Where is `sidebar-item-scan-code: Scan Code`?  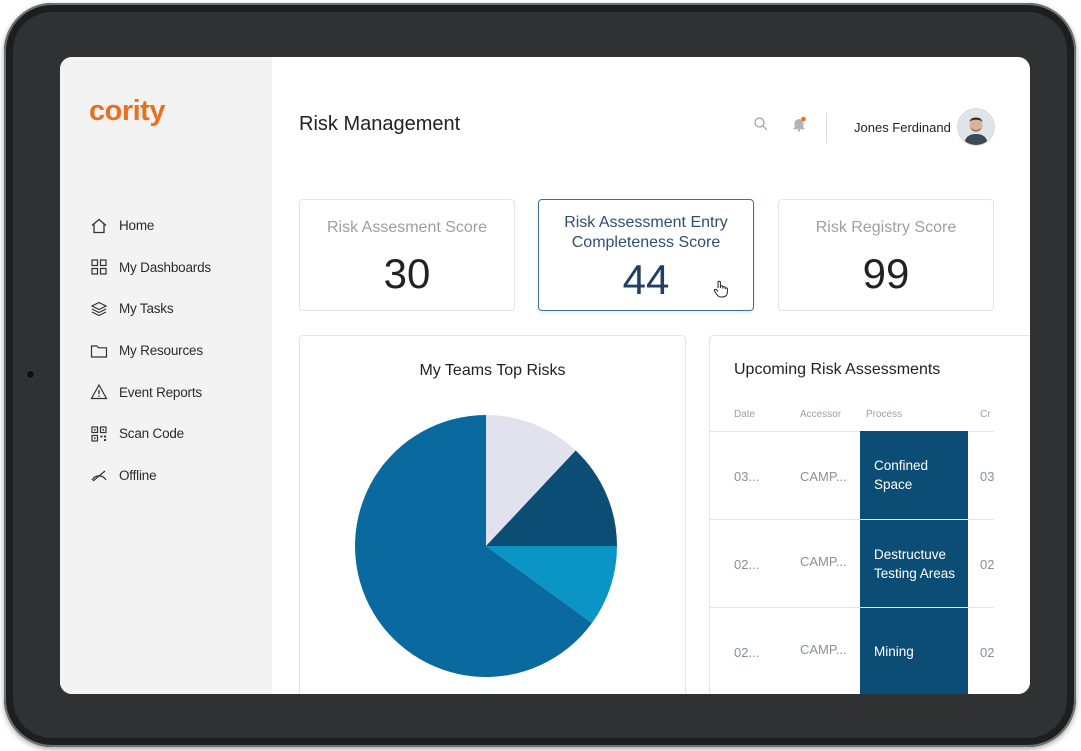 sidebar-item-scan-code: Scan Code is located at coordinates (150, 434).